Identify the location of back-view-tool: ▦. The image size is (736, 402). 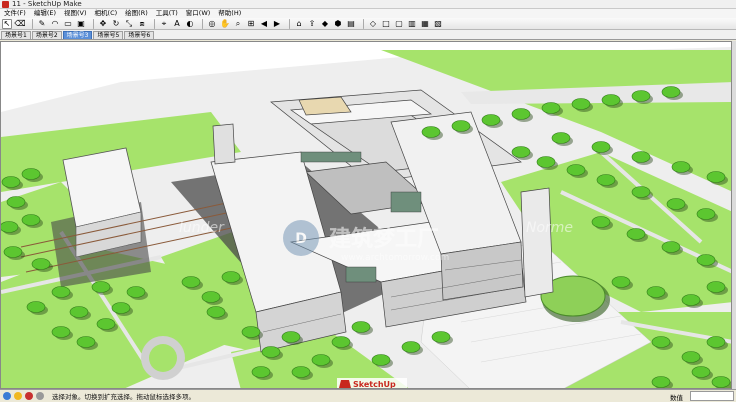
(425, 24).